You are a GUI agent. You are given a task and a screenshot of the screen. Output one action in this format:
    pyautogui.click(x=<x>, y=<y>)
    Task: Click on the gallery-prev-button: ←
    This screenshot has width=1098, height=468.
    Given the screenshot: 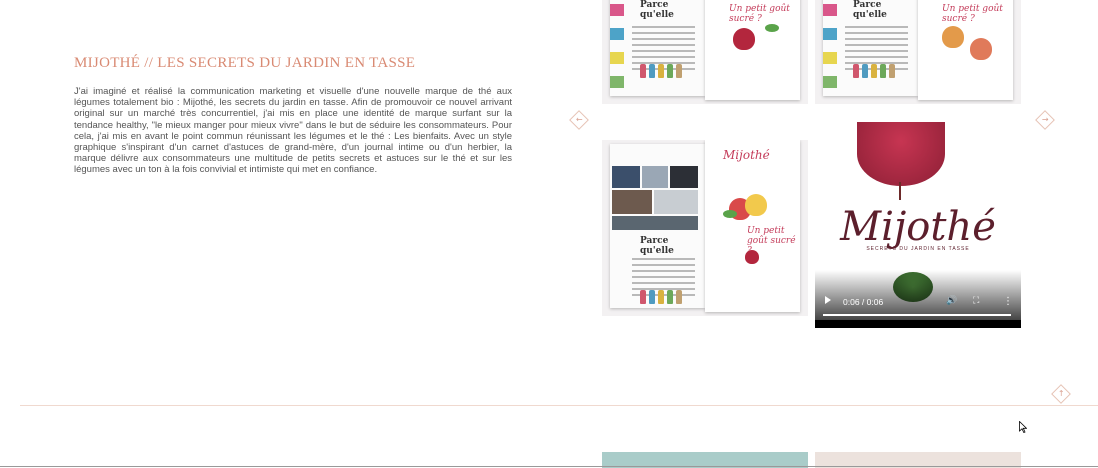 What is the action you would take?
    pyautogui.click(x=579, y=120)
    